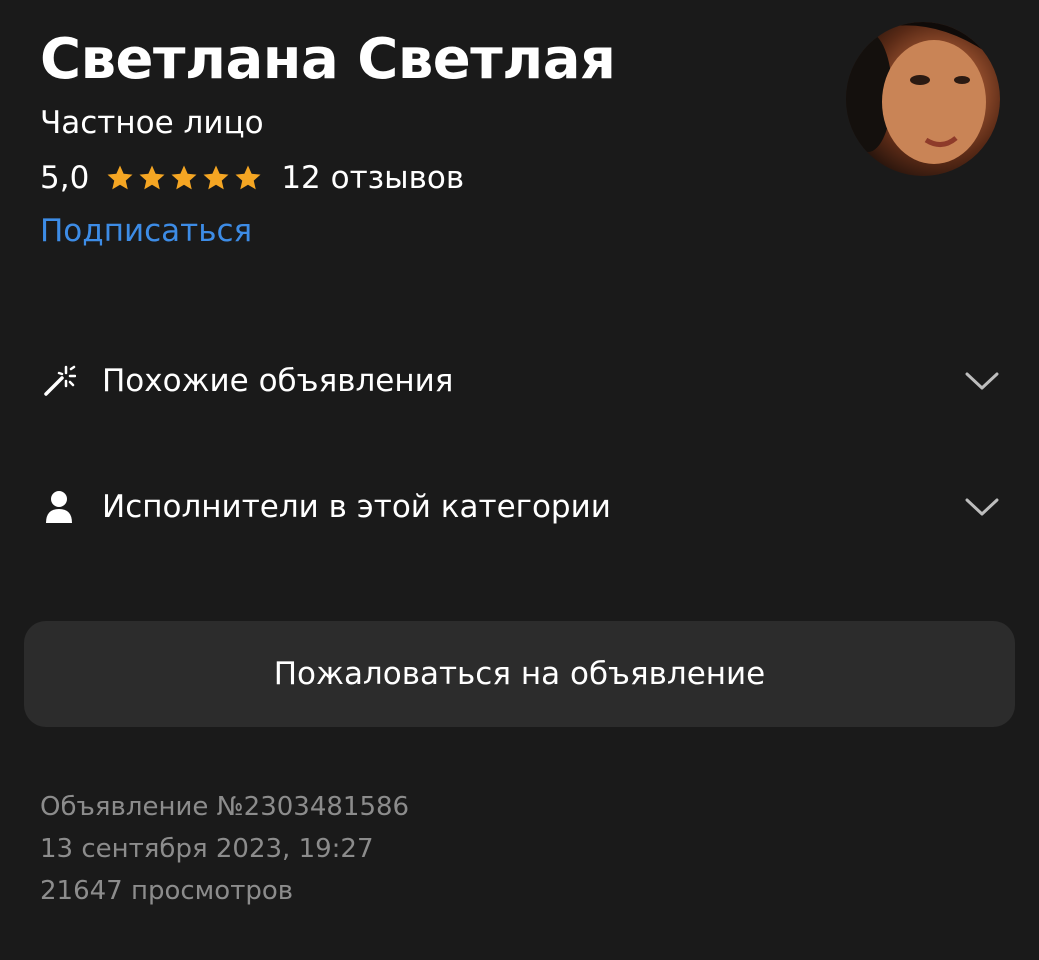 Image resolution: width=1039 pixels, height=960 pixels. Describe the element at coordinates (356, 507) in the screenshot. I see `category-performers-label: Исполнители в этой категории` at that location.